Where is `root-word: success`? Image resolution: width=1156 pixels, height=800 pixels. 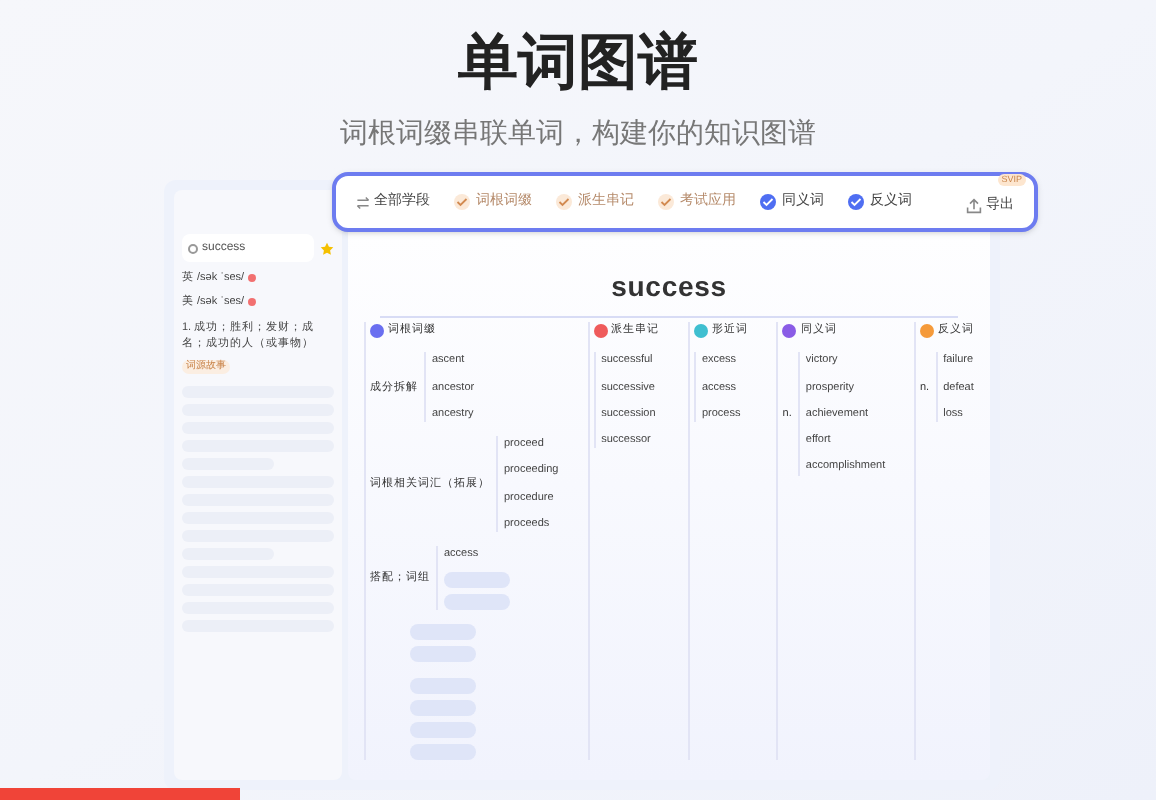 root-word: success is located at coordinates (669, 287).